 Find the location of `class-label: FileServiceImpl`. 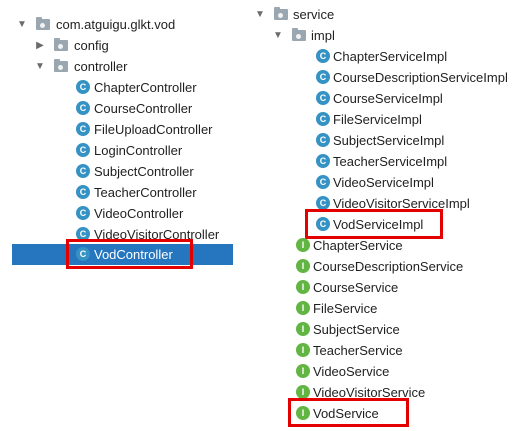

class-label: FileServiceImpl is located at coordinates (377, 119).